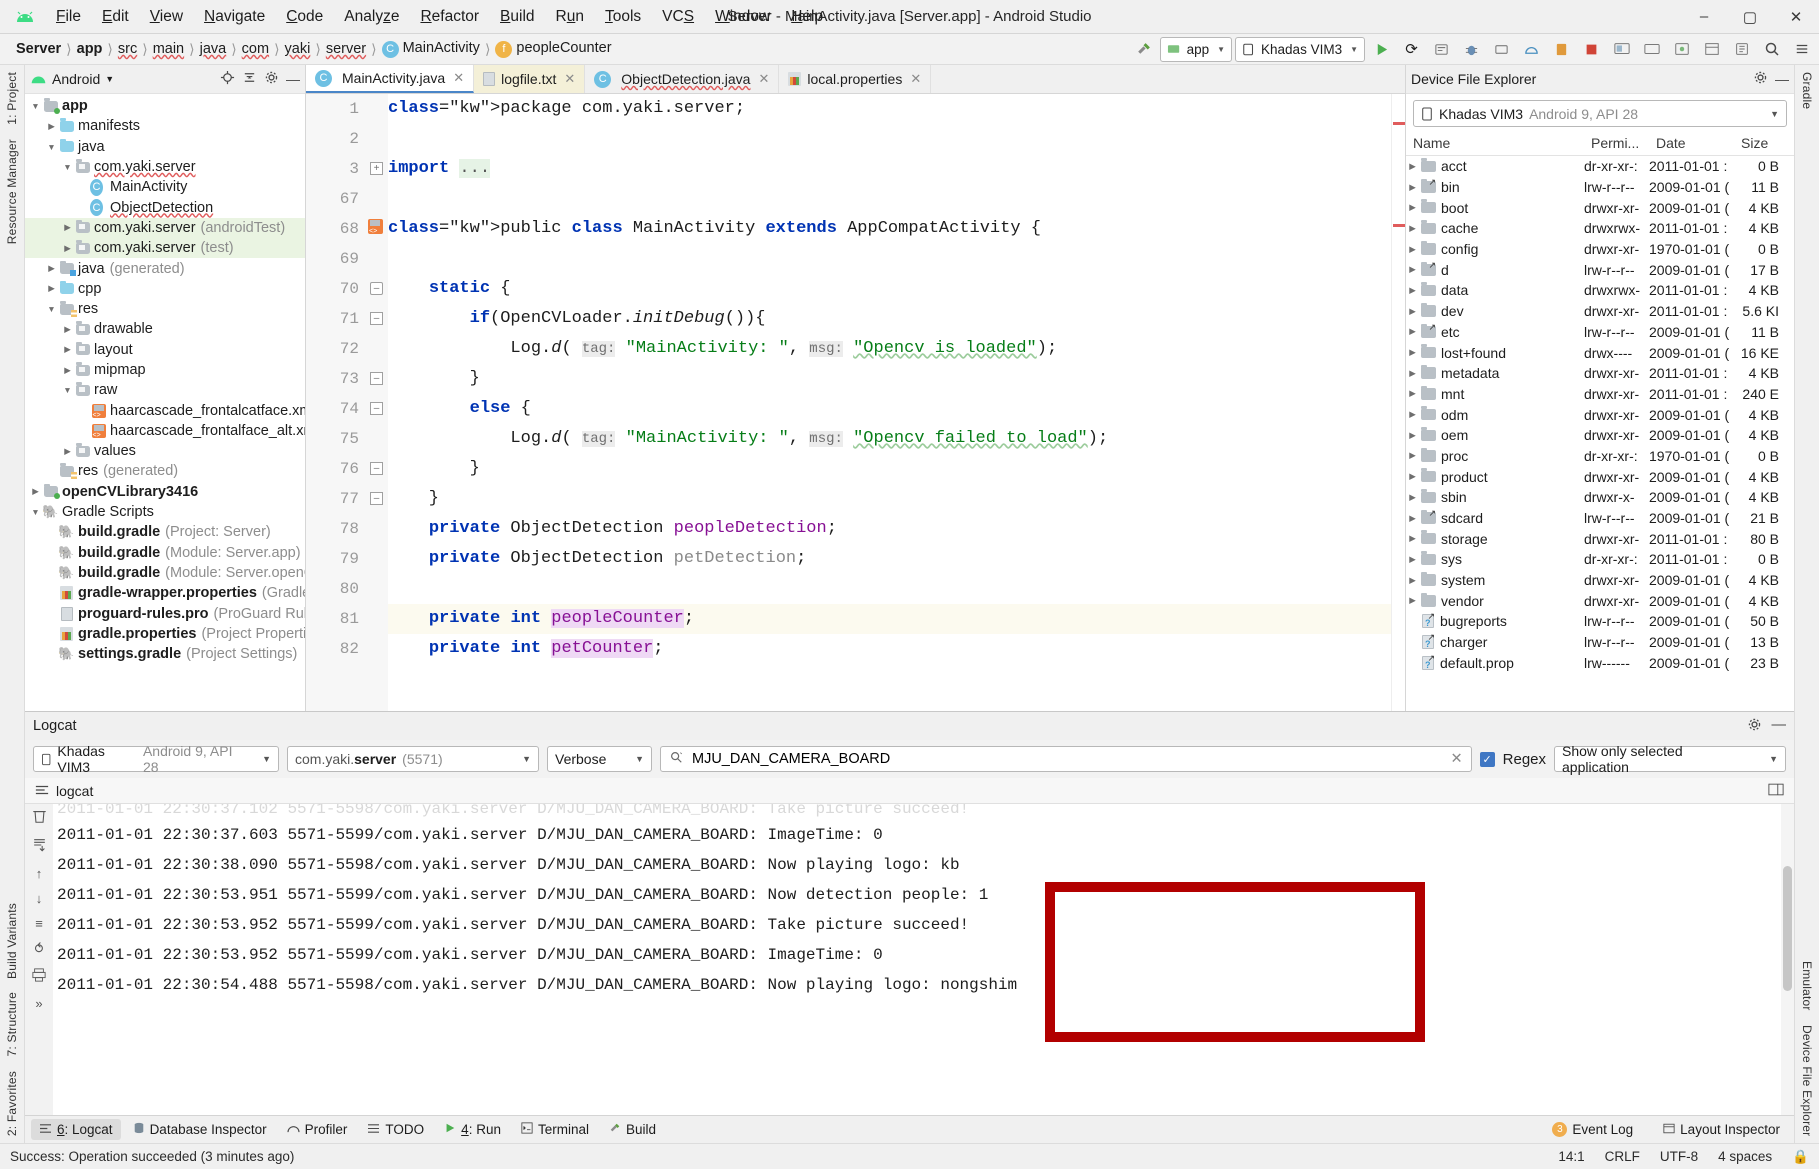 This screenshot has width=1819, height=1169. What do you see at coordinates (1704, 16) in the screenshot?
I see `minimize-button: –` at bounding box center [1704, 16].